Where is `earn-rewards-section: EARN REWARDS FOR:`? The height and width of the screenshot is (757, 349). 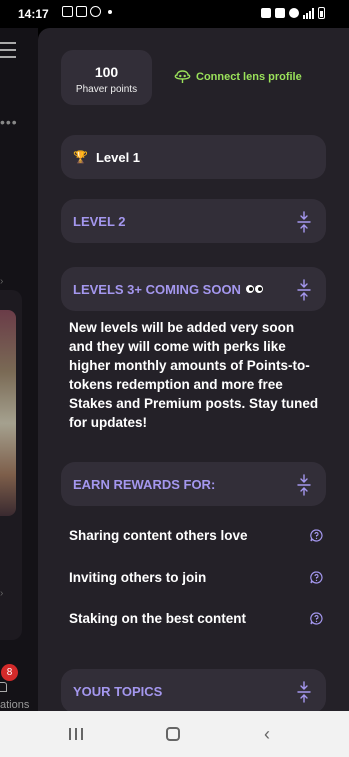 earn-rewards-section: EARN REWARDS FOR: is located at coordinates (193, 484).